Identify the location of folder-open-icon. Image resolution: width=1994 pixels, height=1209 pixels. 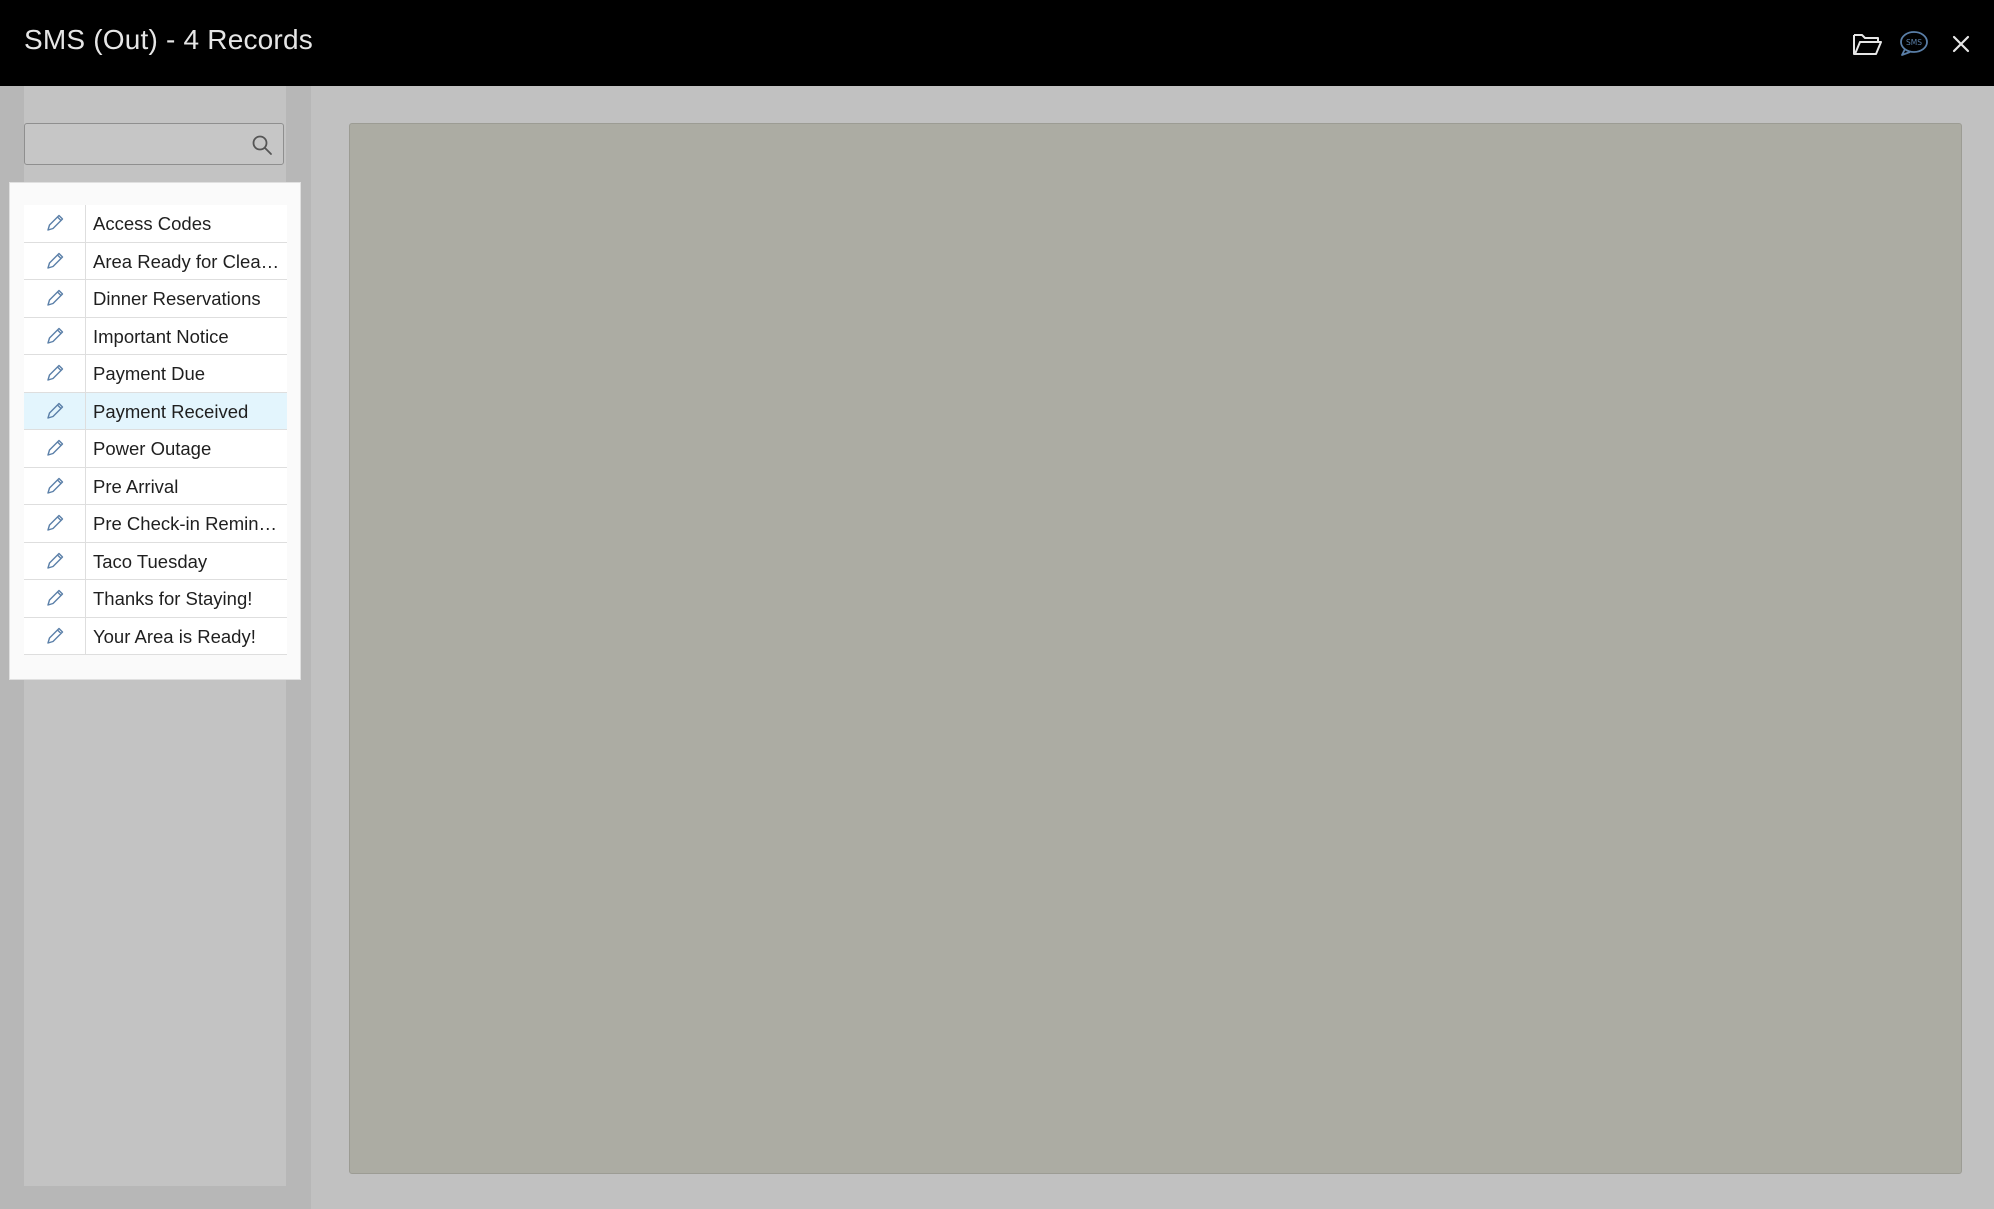
(1867, 44).